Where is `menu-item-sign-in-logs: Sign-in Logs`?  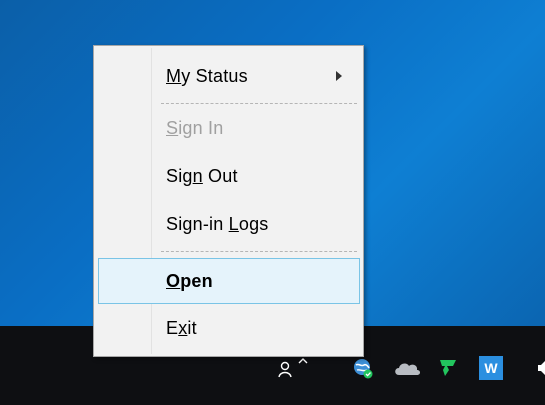 menu-item-sign-in-logs: Sign-in Logs is located at coordinates (229, 224).